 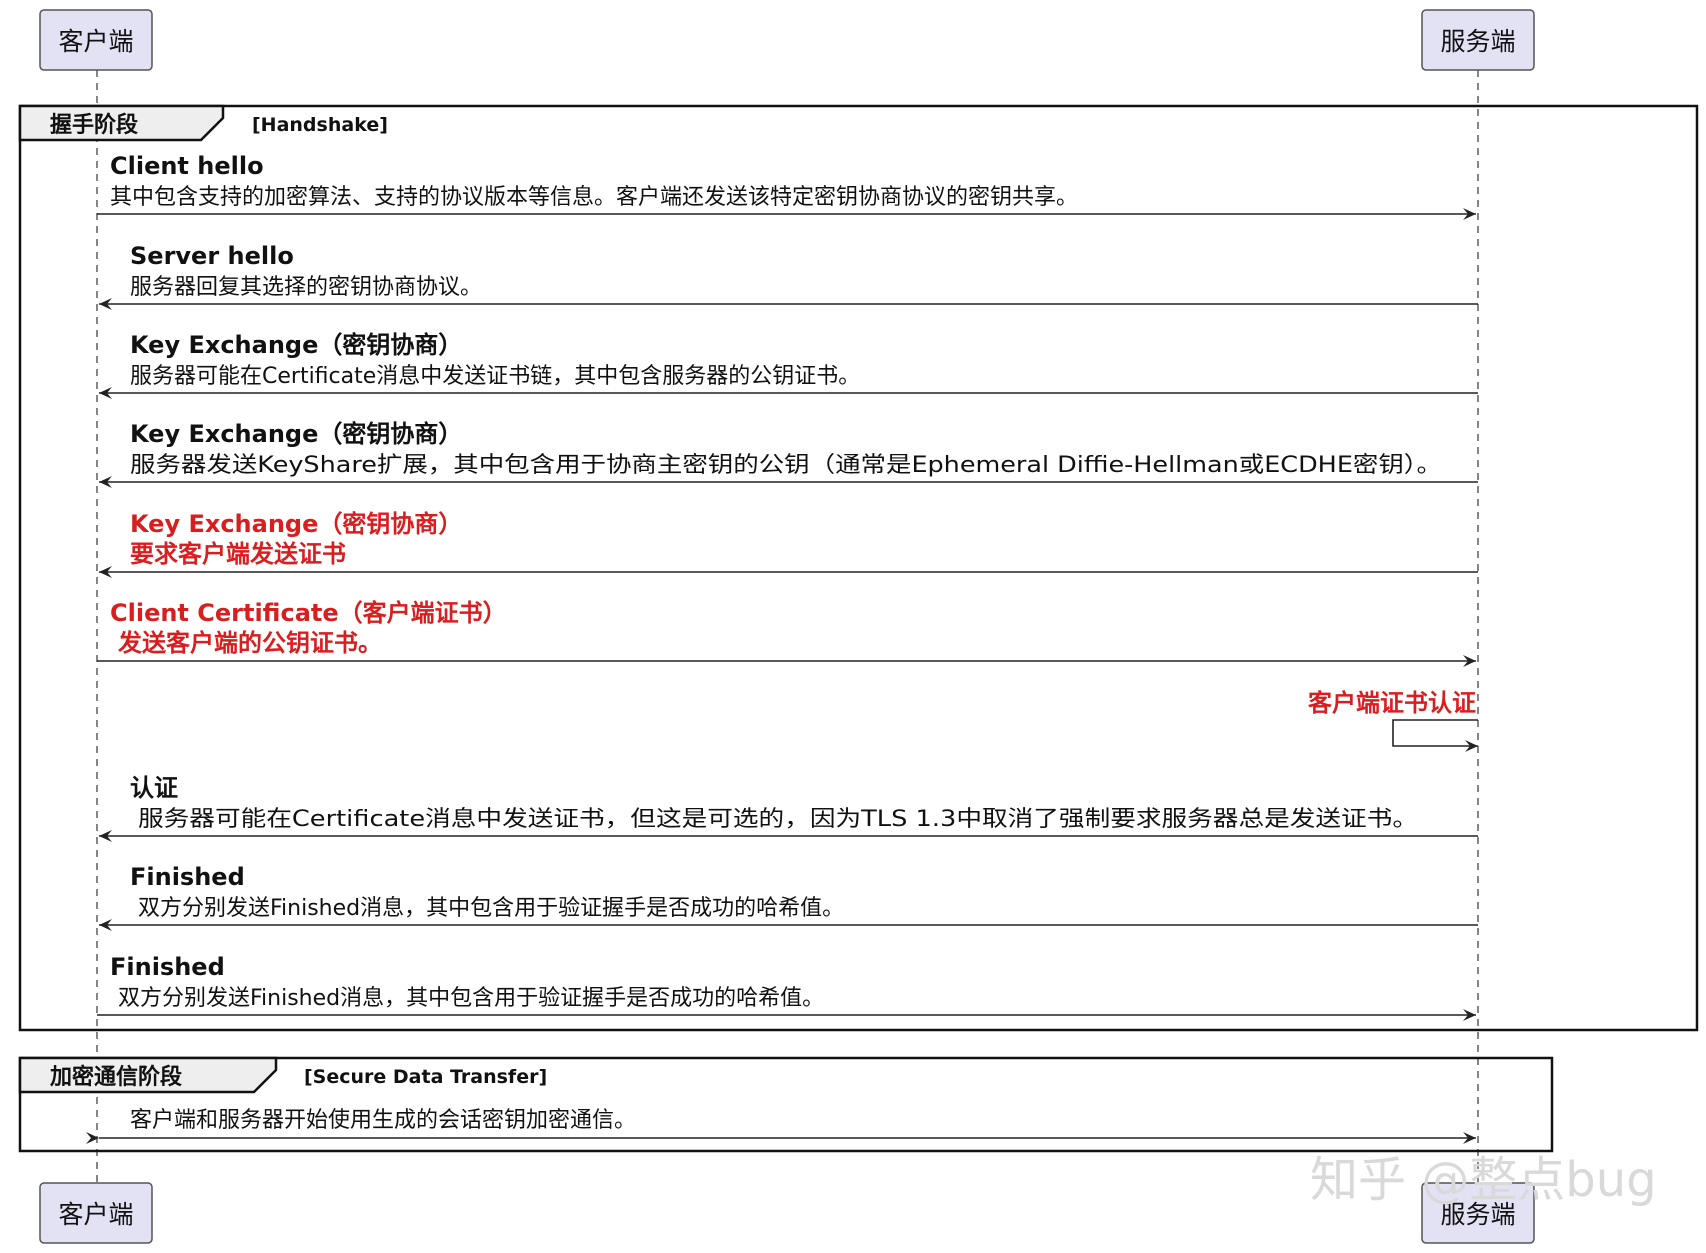 What do you see at coordinates (495, 376) in the screenshot?
I see `message-body: 服务器可能在Certificate消息中发送证书链，其中包含服务器的公钥证书。` at bounding box center [495, 376].